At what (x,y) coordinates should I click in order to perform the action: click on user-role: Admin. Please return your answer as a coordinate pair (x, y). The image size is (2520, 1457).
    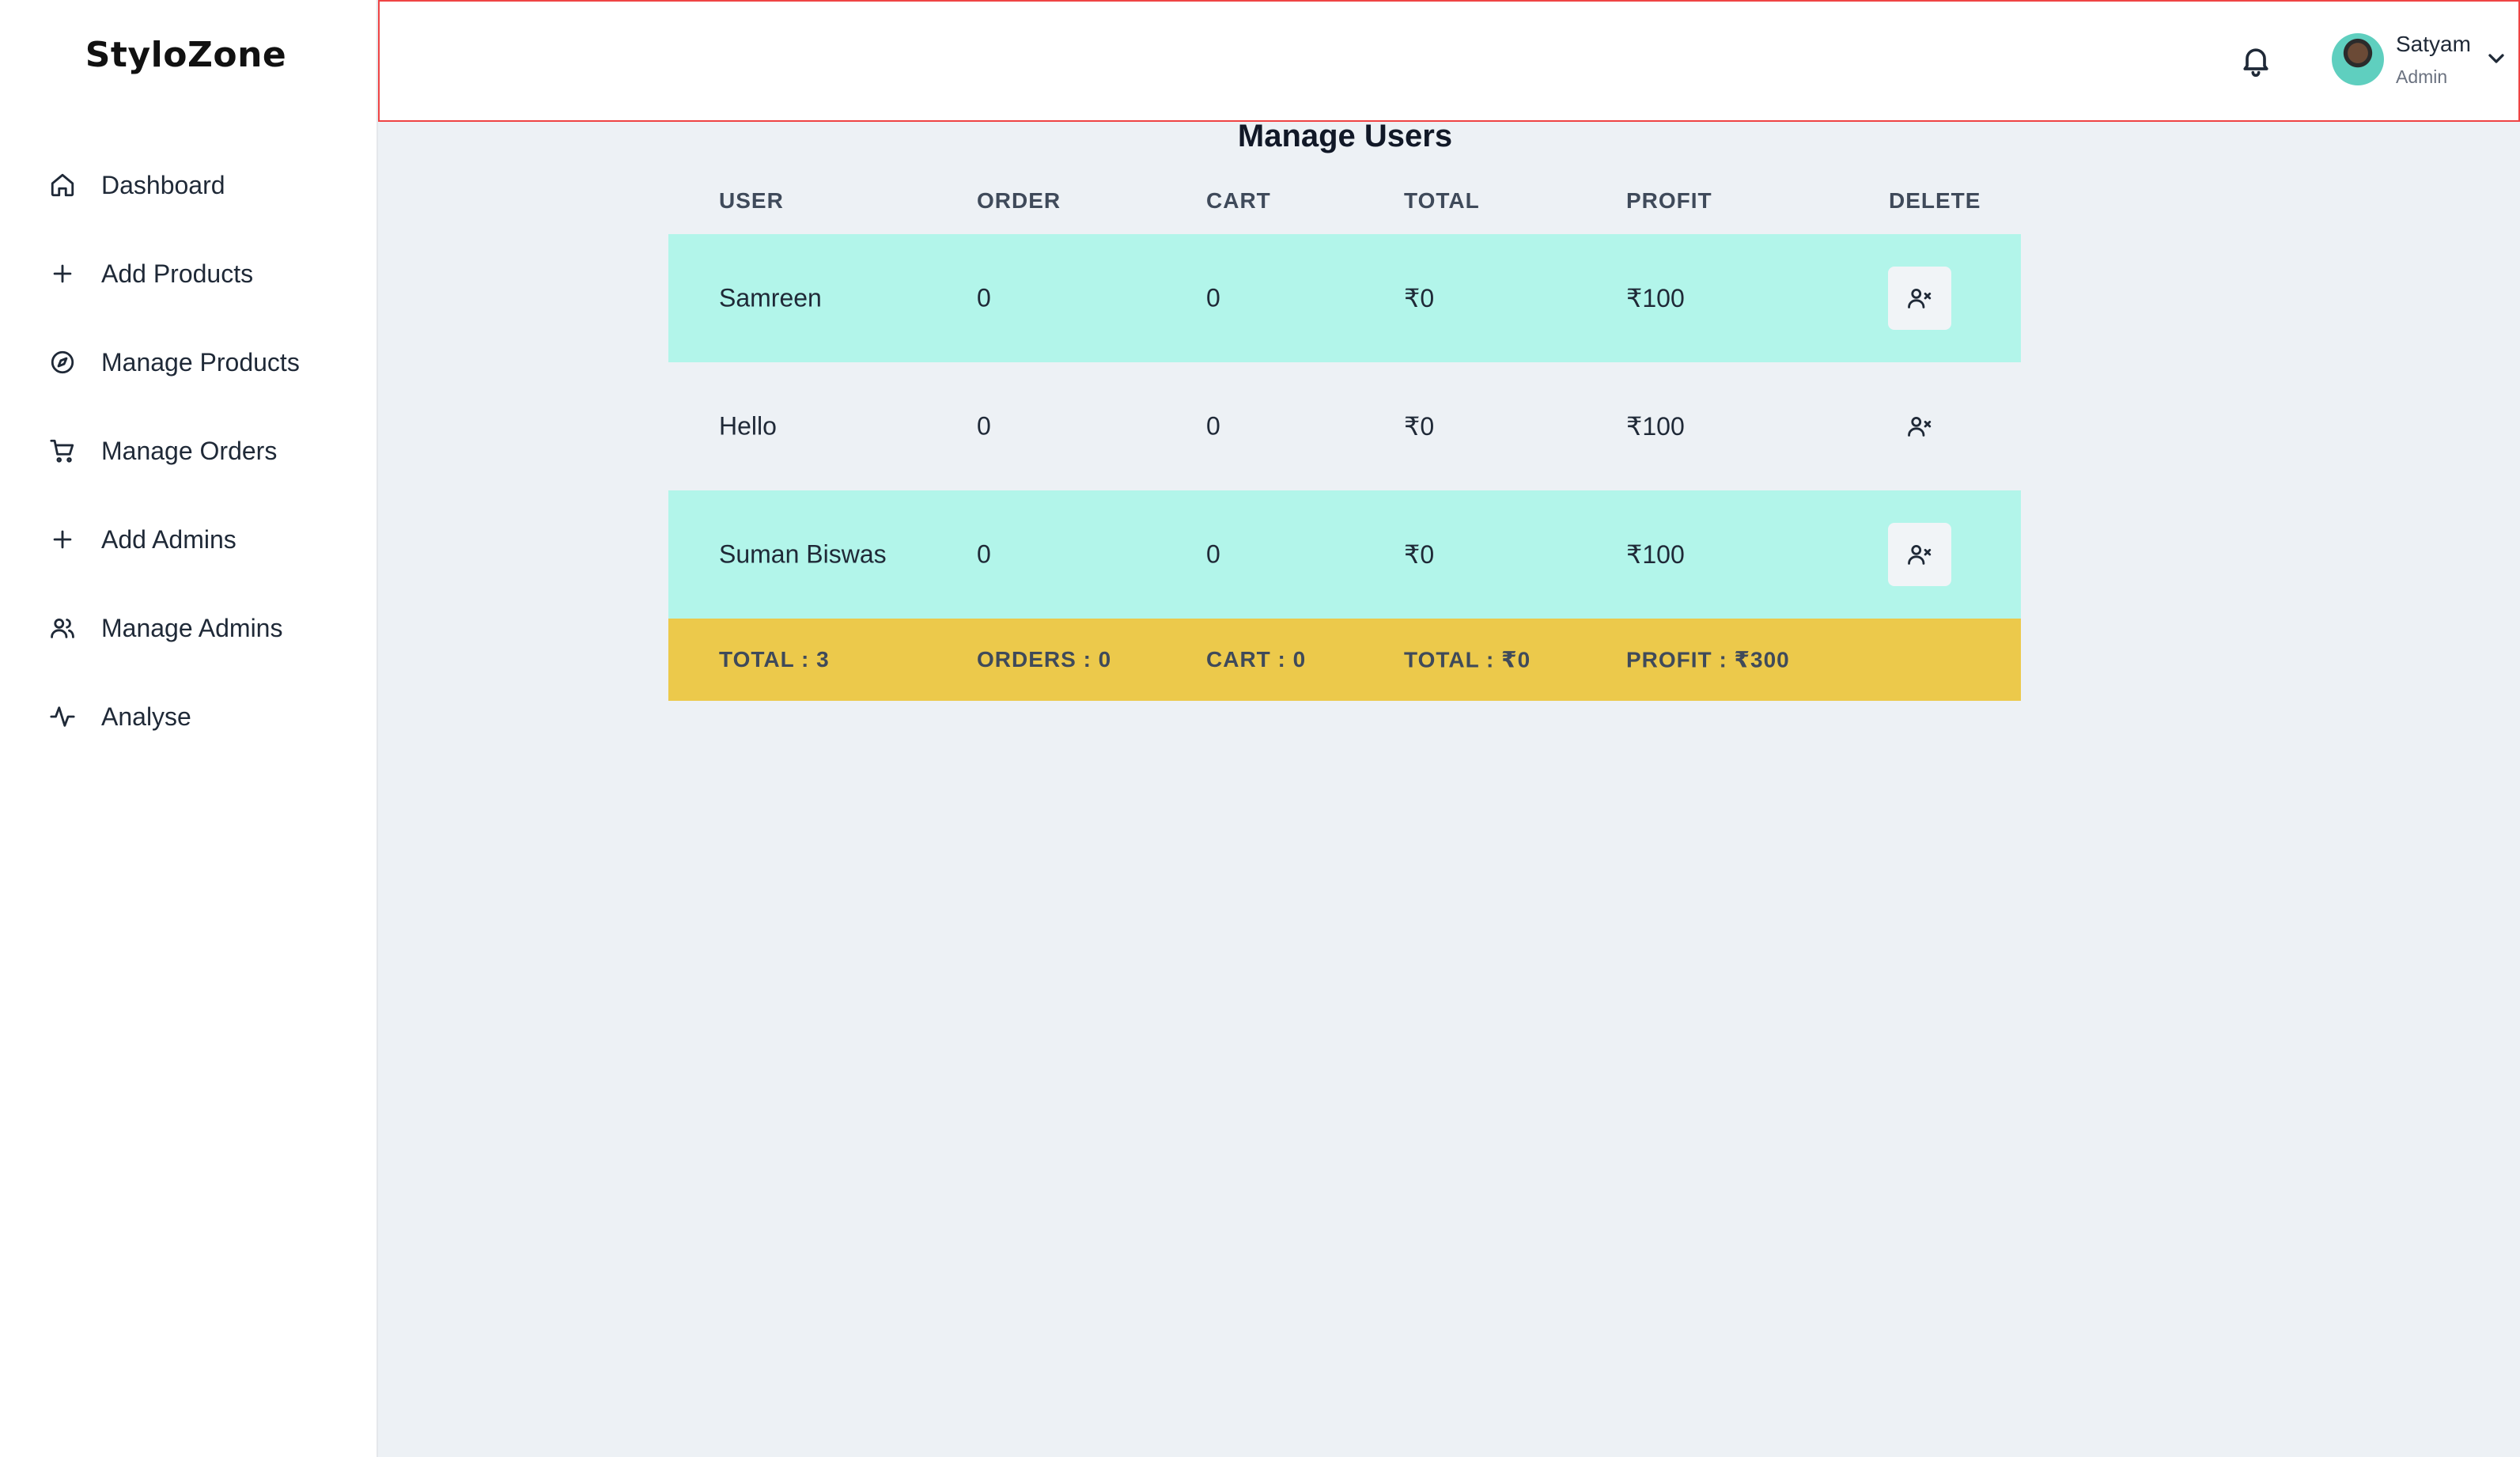
    Looking at the image, I should click on (2422, 76).